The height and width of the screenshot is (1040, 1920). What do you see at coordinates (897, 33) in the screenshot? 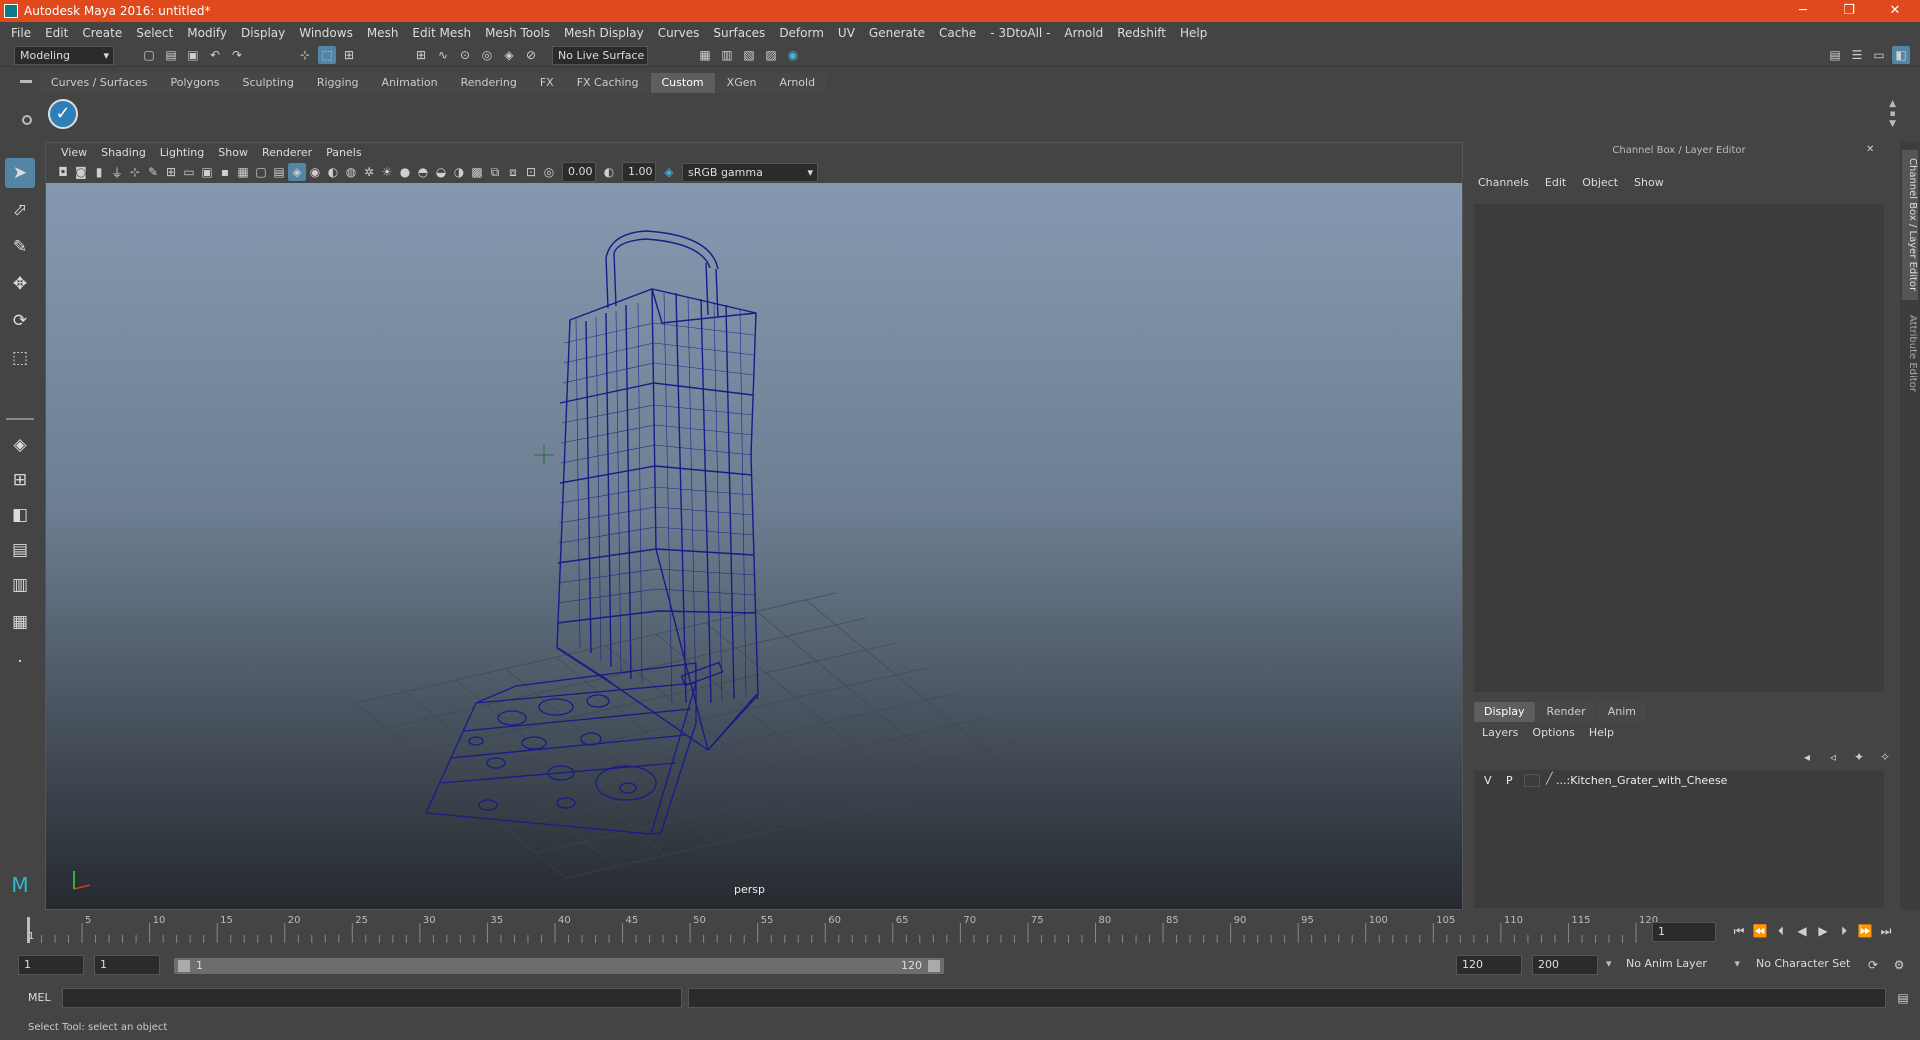
I see `menu-generate: Generate` at bounding box center [897, 33].